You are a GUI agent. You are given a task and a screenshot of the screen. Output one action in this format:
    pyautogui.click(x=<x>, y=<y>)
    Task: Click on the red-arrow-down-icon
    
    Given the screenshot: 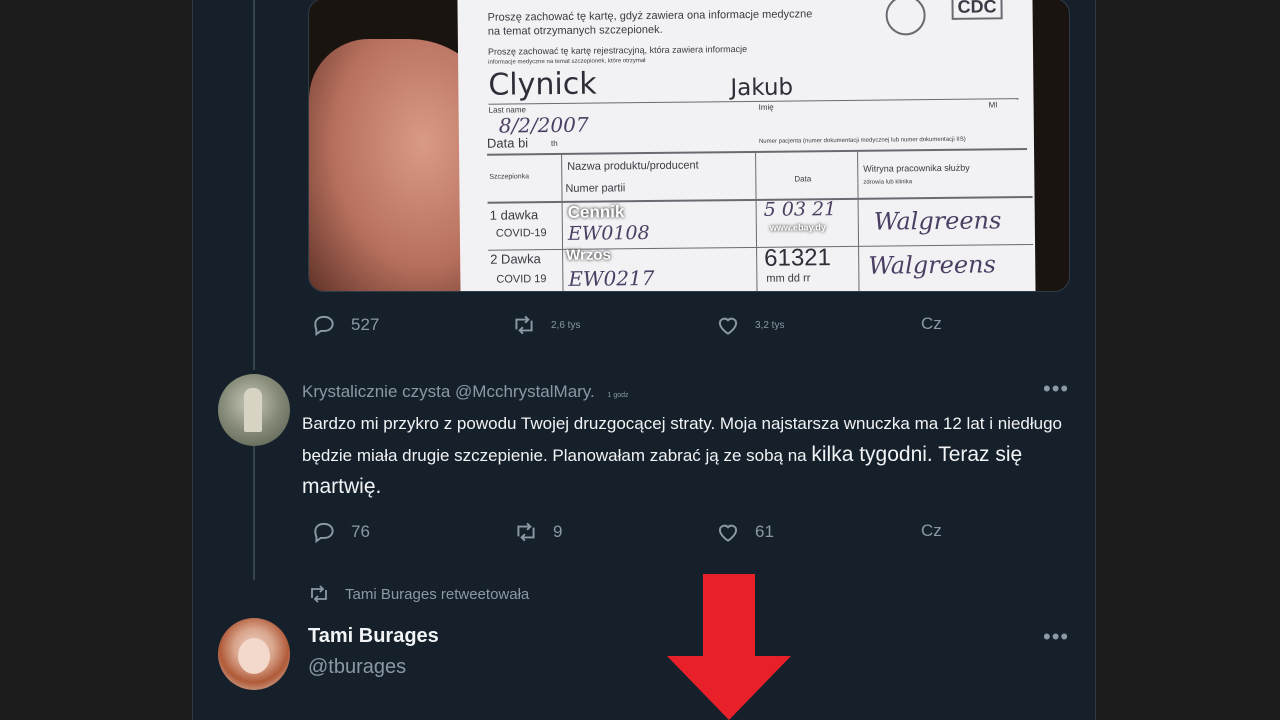 What is the action you would take?
    pyautogui.click(x=729, y=647)
    